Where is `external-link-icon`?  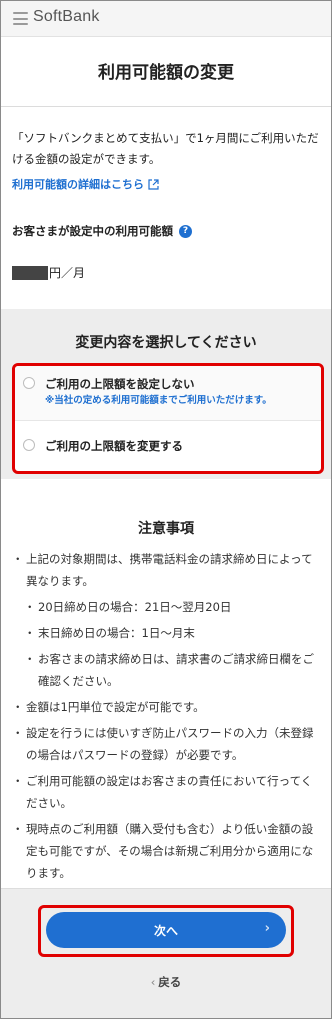 external-link-icon is located at coordinates (153, 184).